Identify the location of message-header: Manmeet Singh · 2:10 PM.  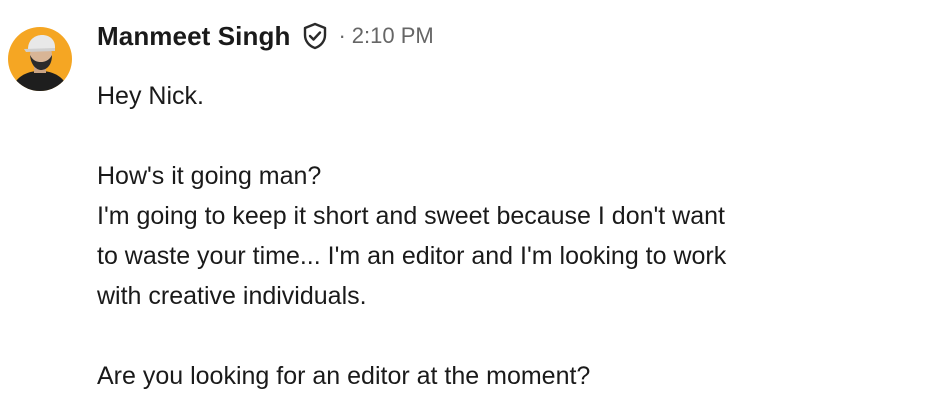
(265, 36).